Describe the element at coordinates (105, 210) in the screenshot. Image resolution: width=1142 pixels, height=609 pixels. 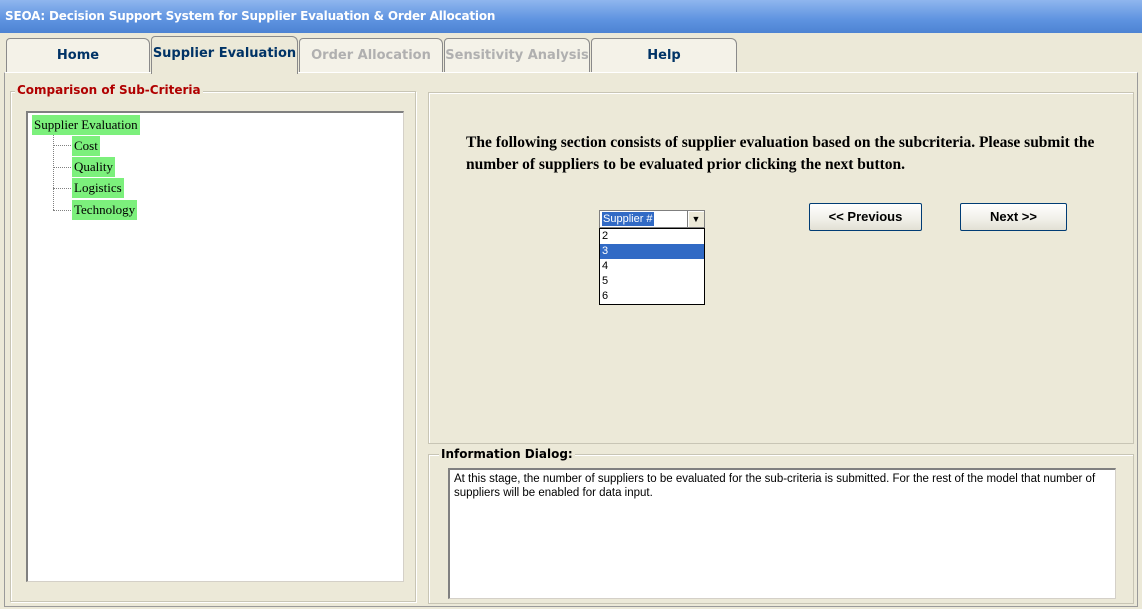
I see `tree-node-technology: Technology` at that location.